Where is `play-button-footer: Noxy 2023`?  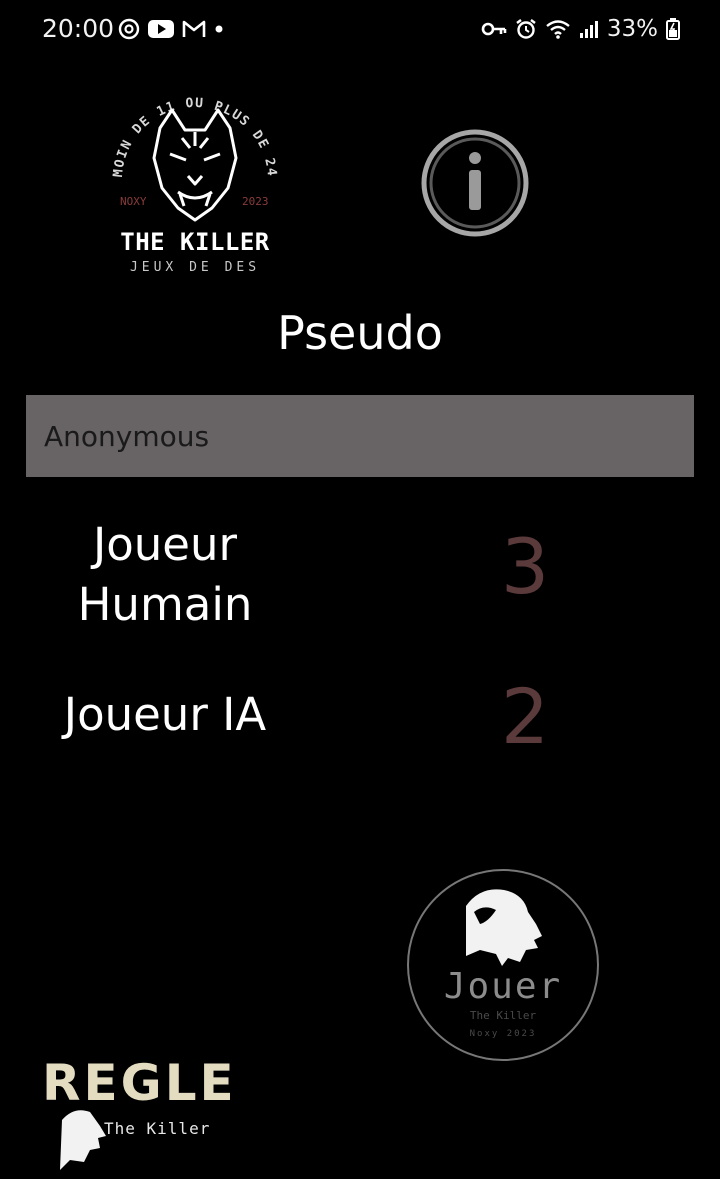 play-button-footer: Noxy 2023 is located at coordinates (503, 1034).